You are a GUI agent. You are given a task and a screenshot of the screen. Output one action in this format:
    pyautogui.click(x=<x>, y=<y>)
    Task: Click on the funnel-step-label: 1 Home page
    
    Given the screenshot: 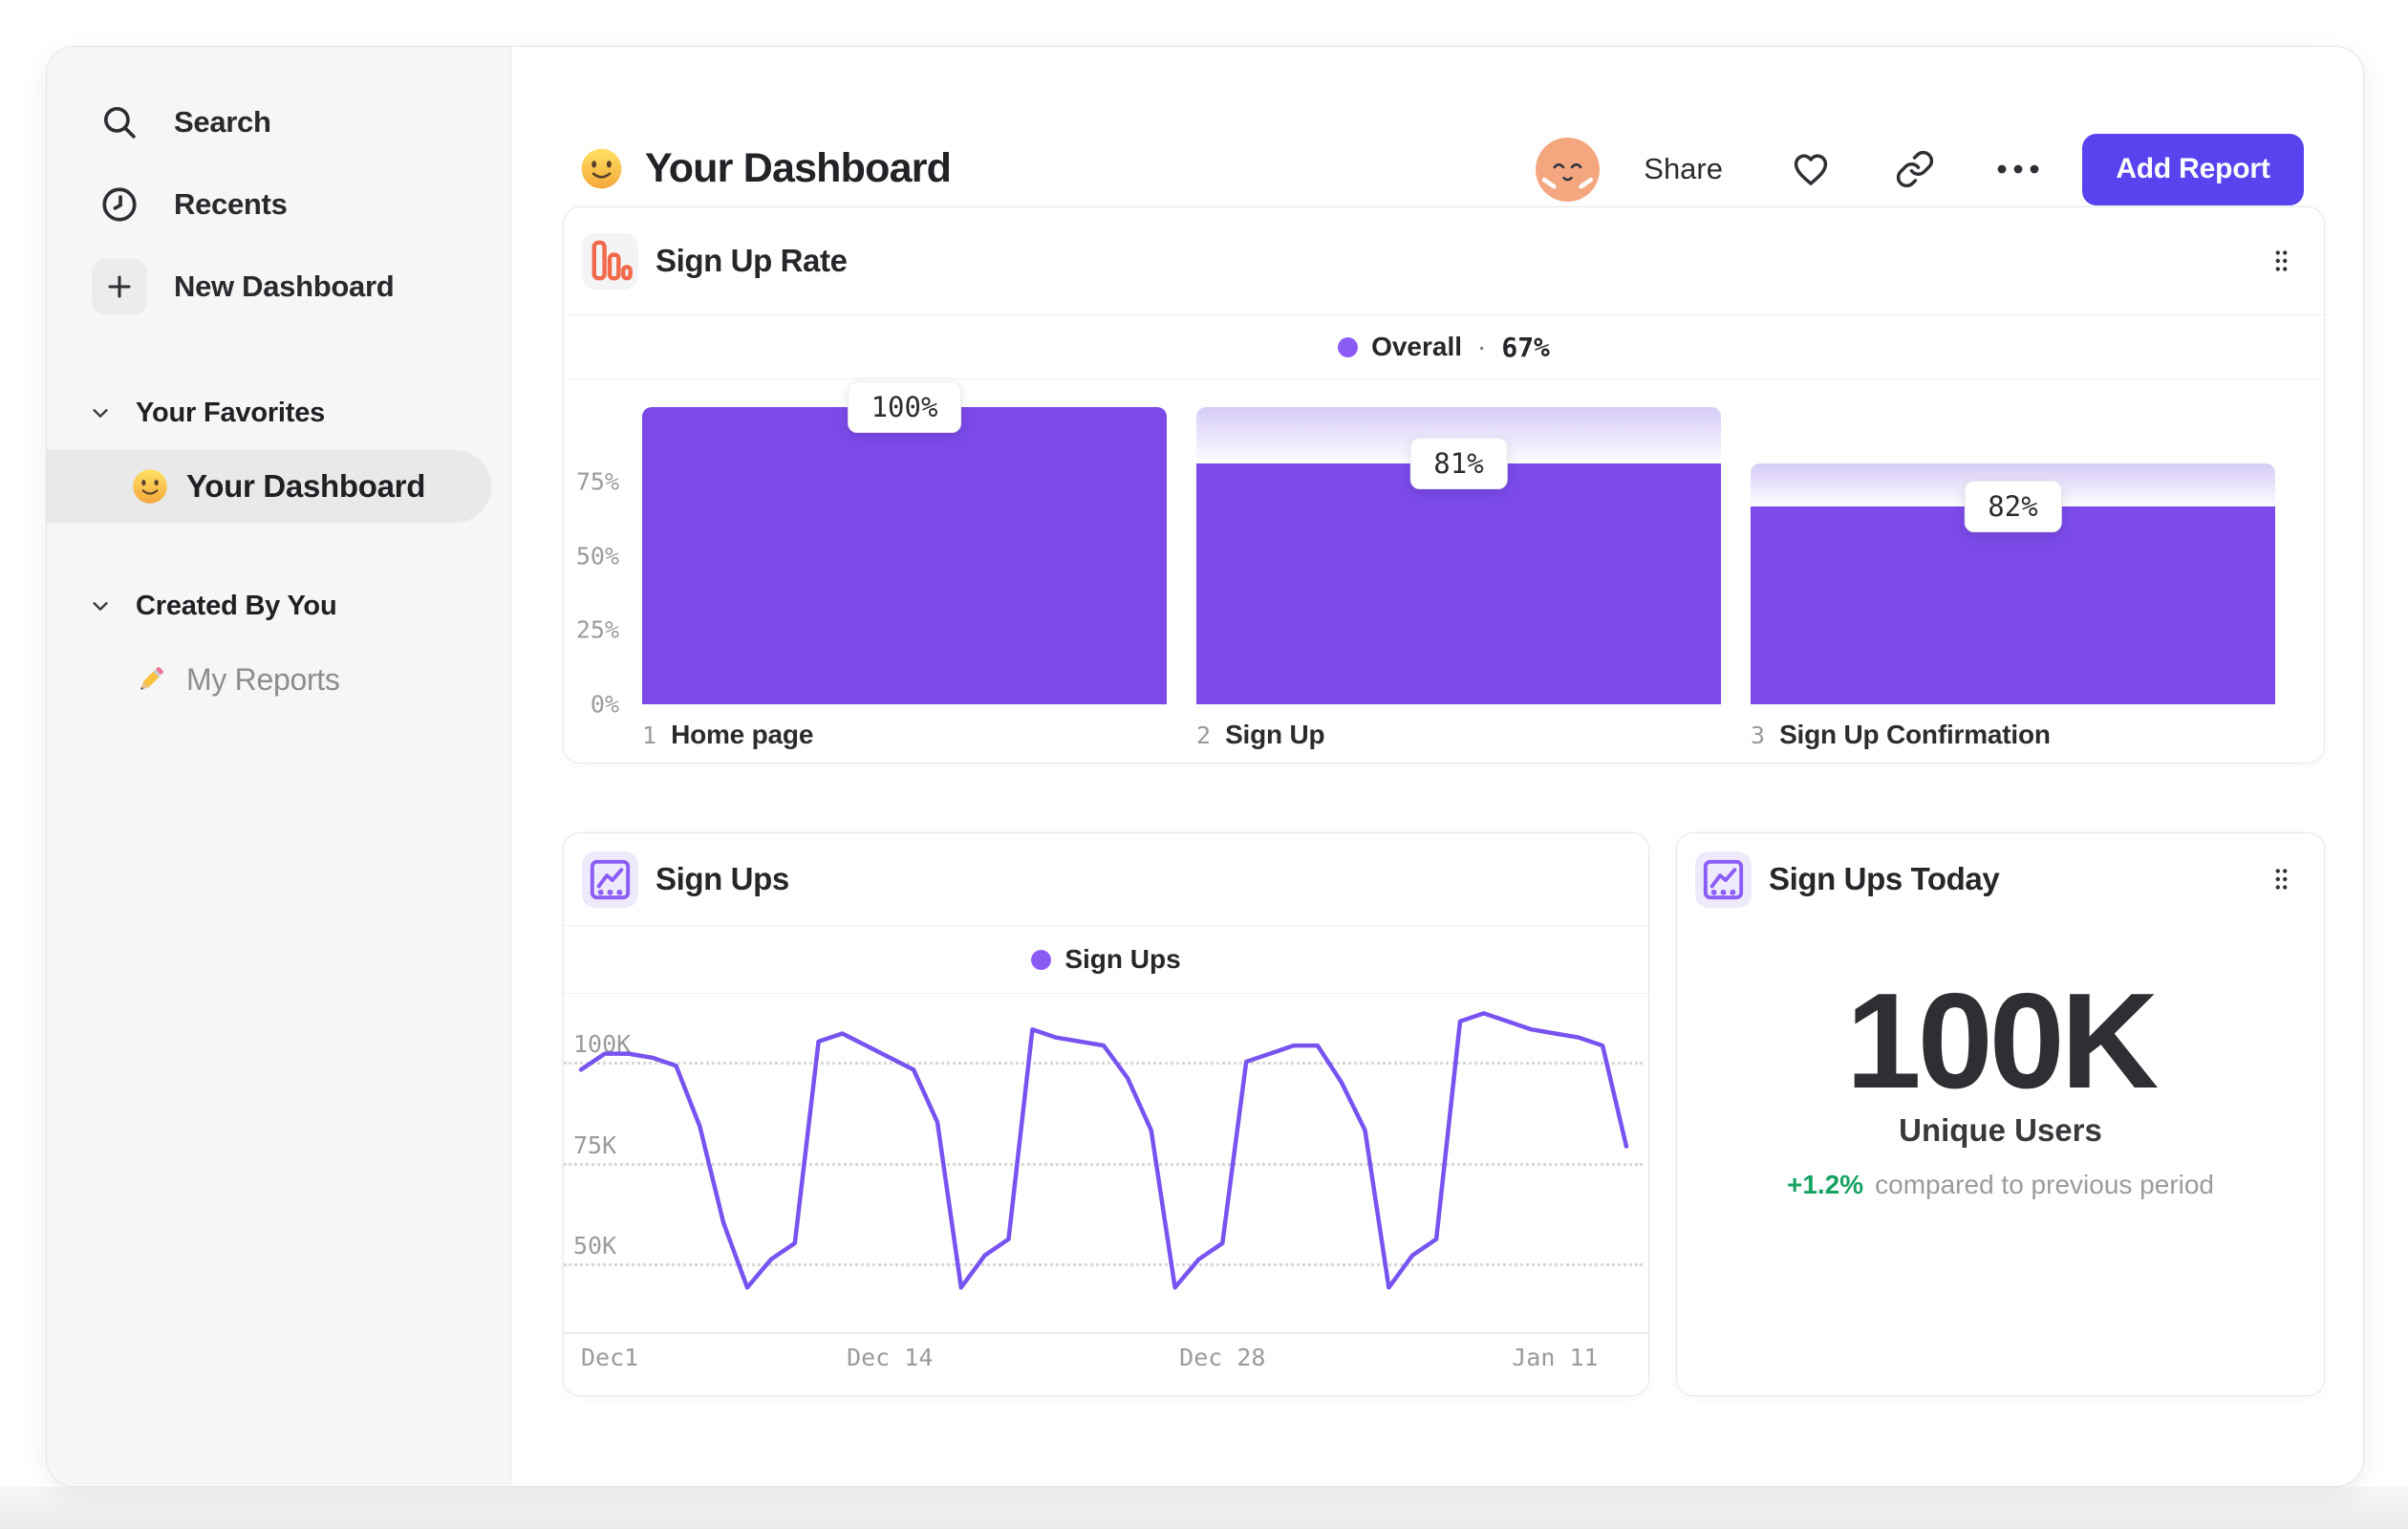 What is the action you would take?
    pyautogui.click(x=728, y=735)
    